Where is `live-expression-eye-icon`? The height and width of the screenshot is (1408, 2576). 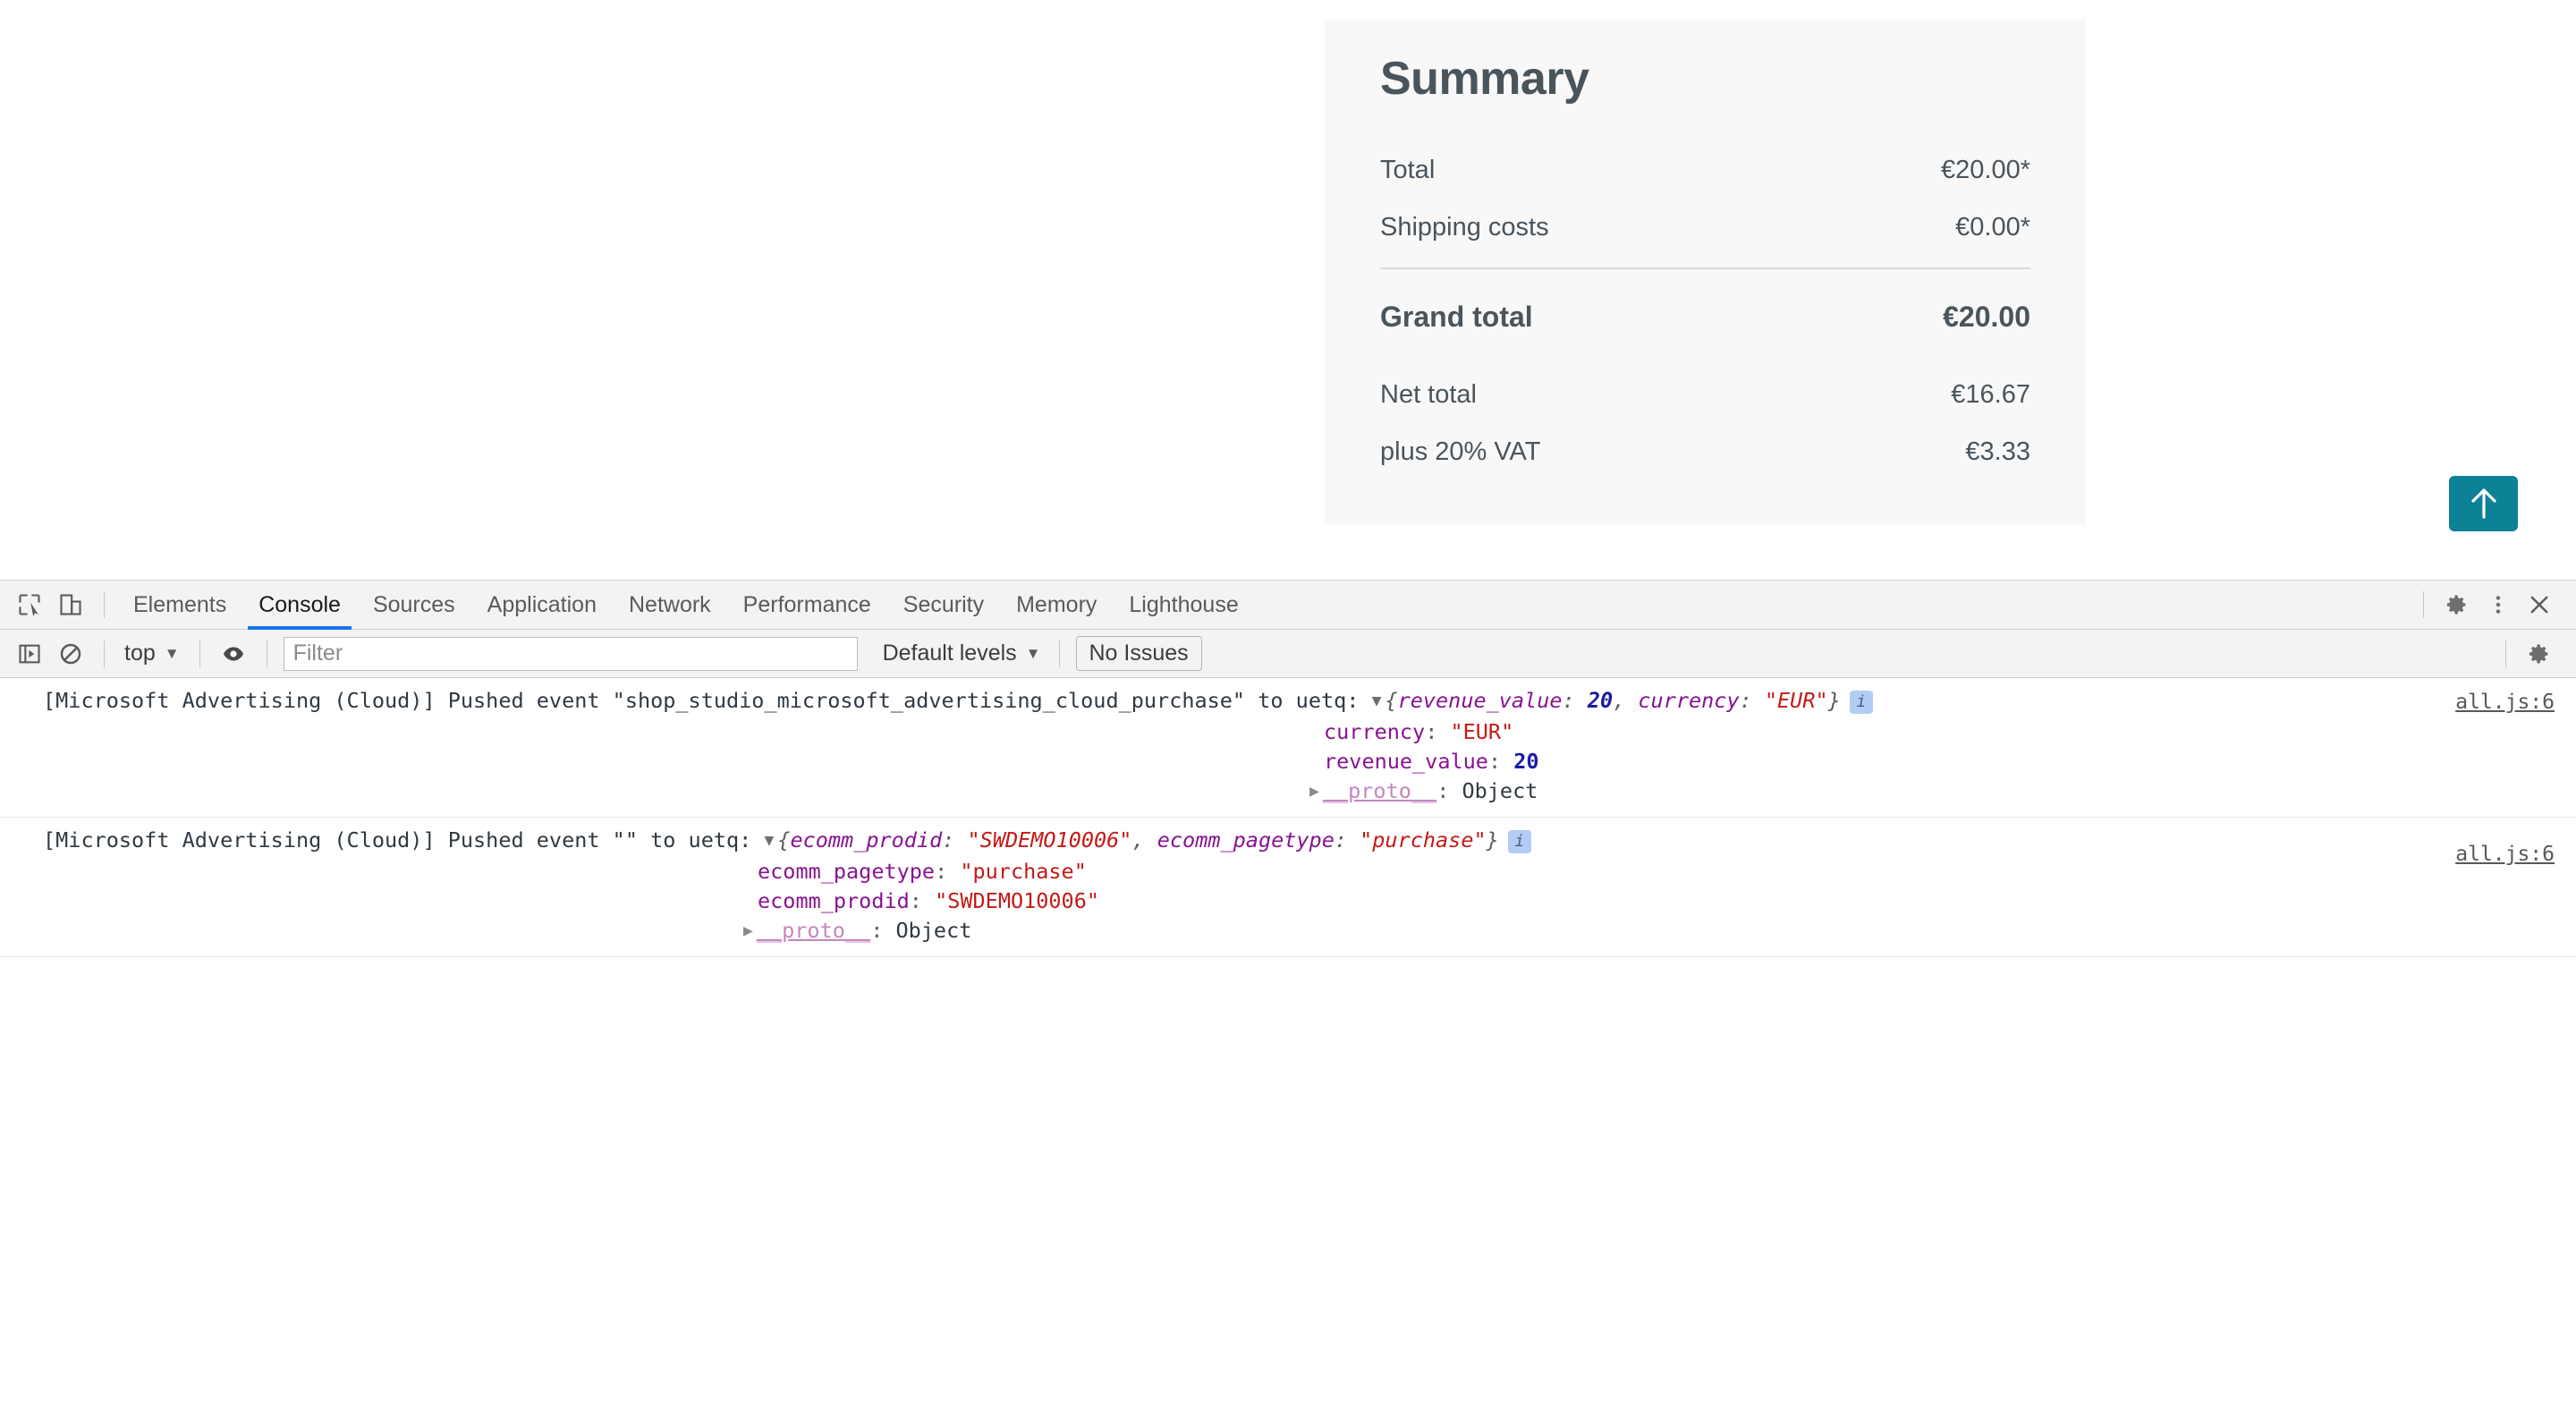 live-expression-eye-icon is located at coordinates (233, 653).